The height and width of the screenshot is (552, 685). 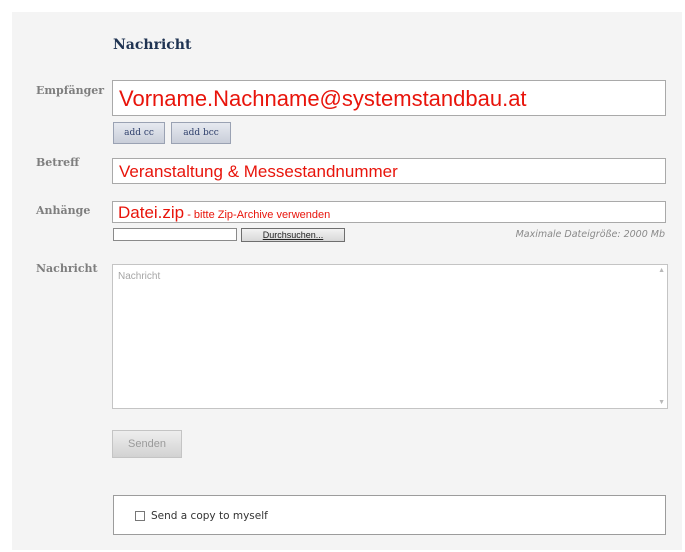 I want to click on attachment-note: - bitte Zip-Archive verwenden, so click(x=257, y=215).